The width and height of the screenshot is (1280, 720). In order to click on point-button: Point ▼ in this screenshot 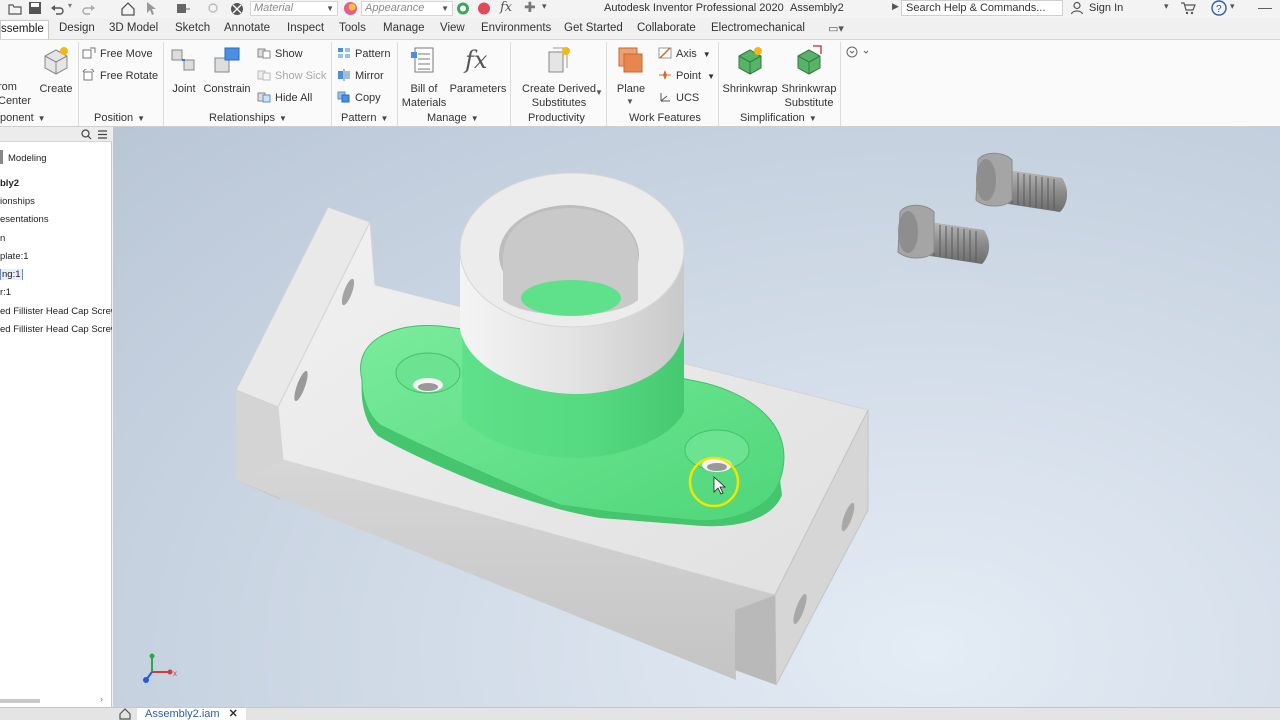, I will do `click(686, 76)`.